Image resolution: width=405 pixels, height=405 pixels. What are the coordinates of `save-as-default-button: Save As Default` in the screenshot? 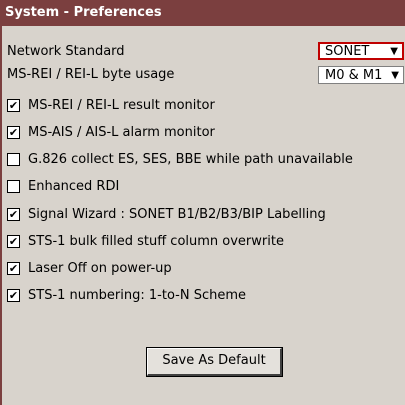 It's located at (214, 362).